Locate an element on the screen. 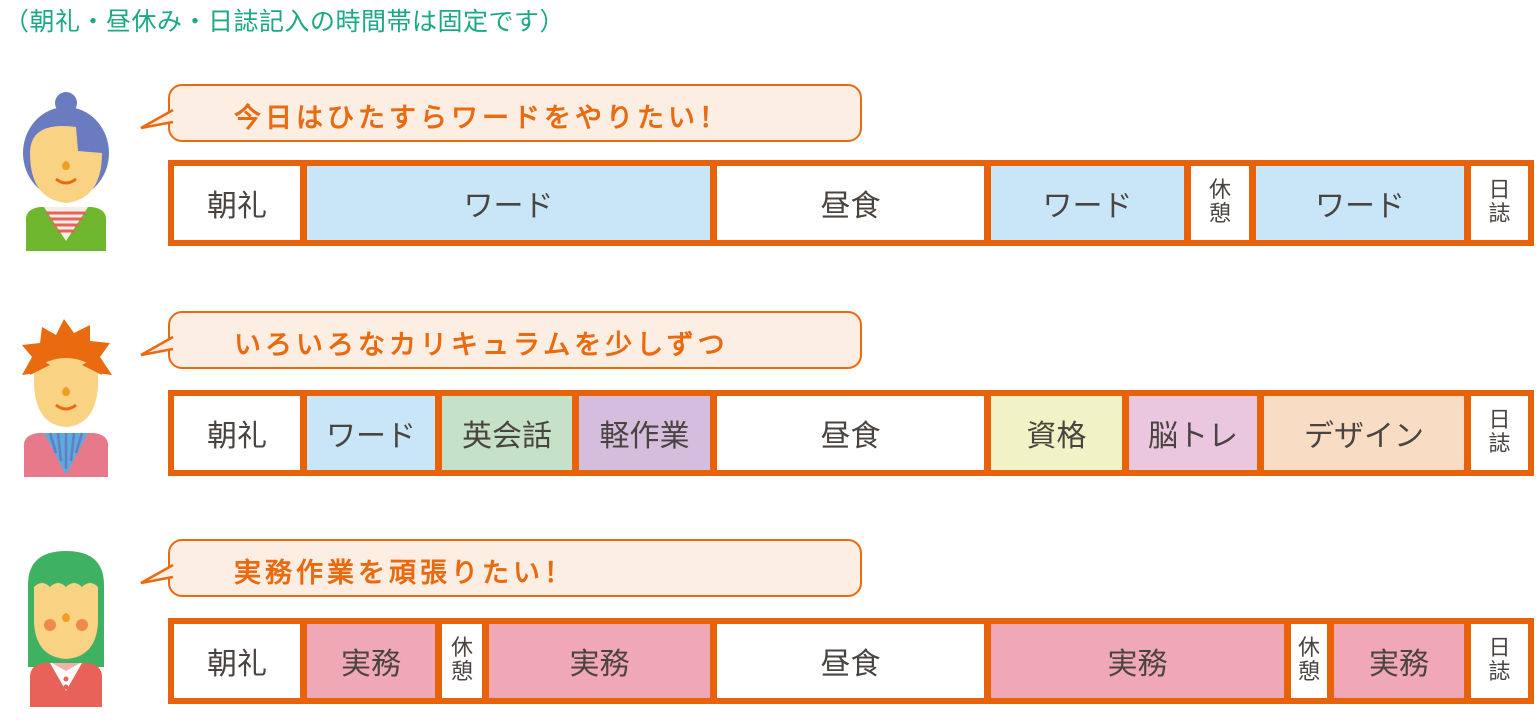 This screenshot has width=1536, height=720. avatar-boy-spiky-hair-icon is located at coordinates (67, 398).